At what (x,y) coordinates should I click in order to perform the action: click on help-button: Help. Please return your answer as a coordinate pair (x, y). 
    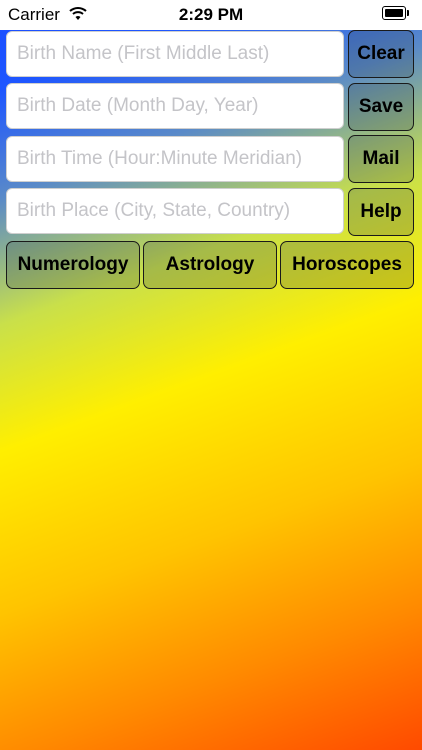
    Looking at the image, I should click on (381, 212).